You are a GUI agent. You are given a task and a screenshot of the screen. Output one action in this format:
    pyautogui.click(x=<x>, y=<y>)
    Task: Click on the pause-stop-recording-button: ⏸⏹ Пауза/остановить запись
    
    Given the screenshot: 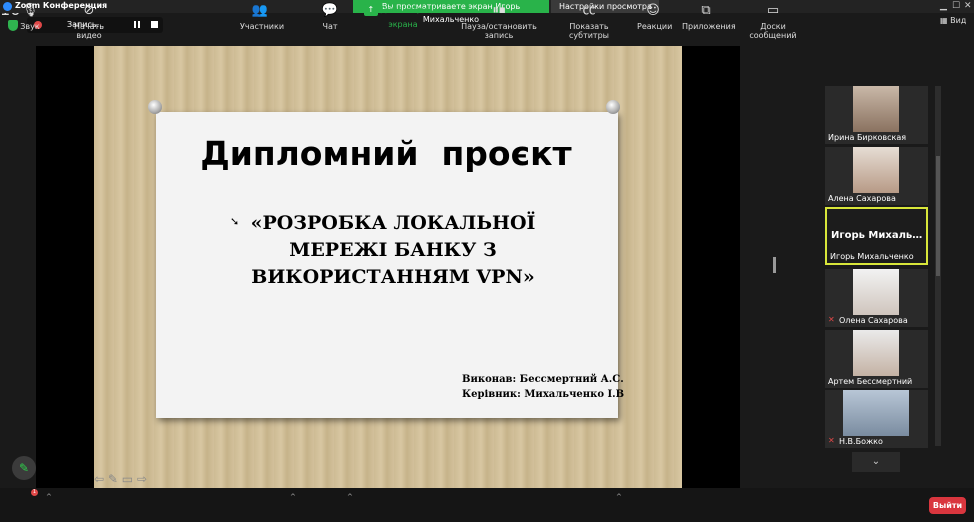 What is the action you would take?
    pyautogui.click(x=499, y=22)
    